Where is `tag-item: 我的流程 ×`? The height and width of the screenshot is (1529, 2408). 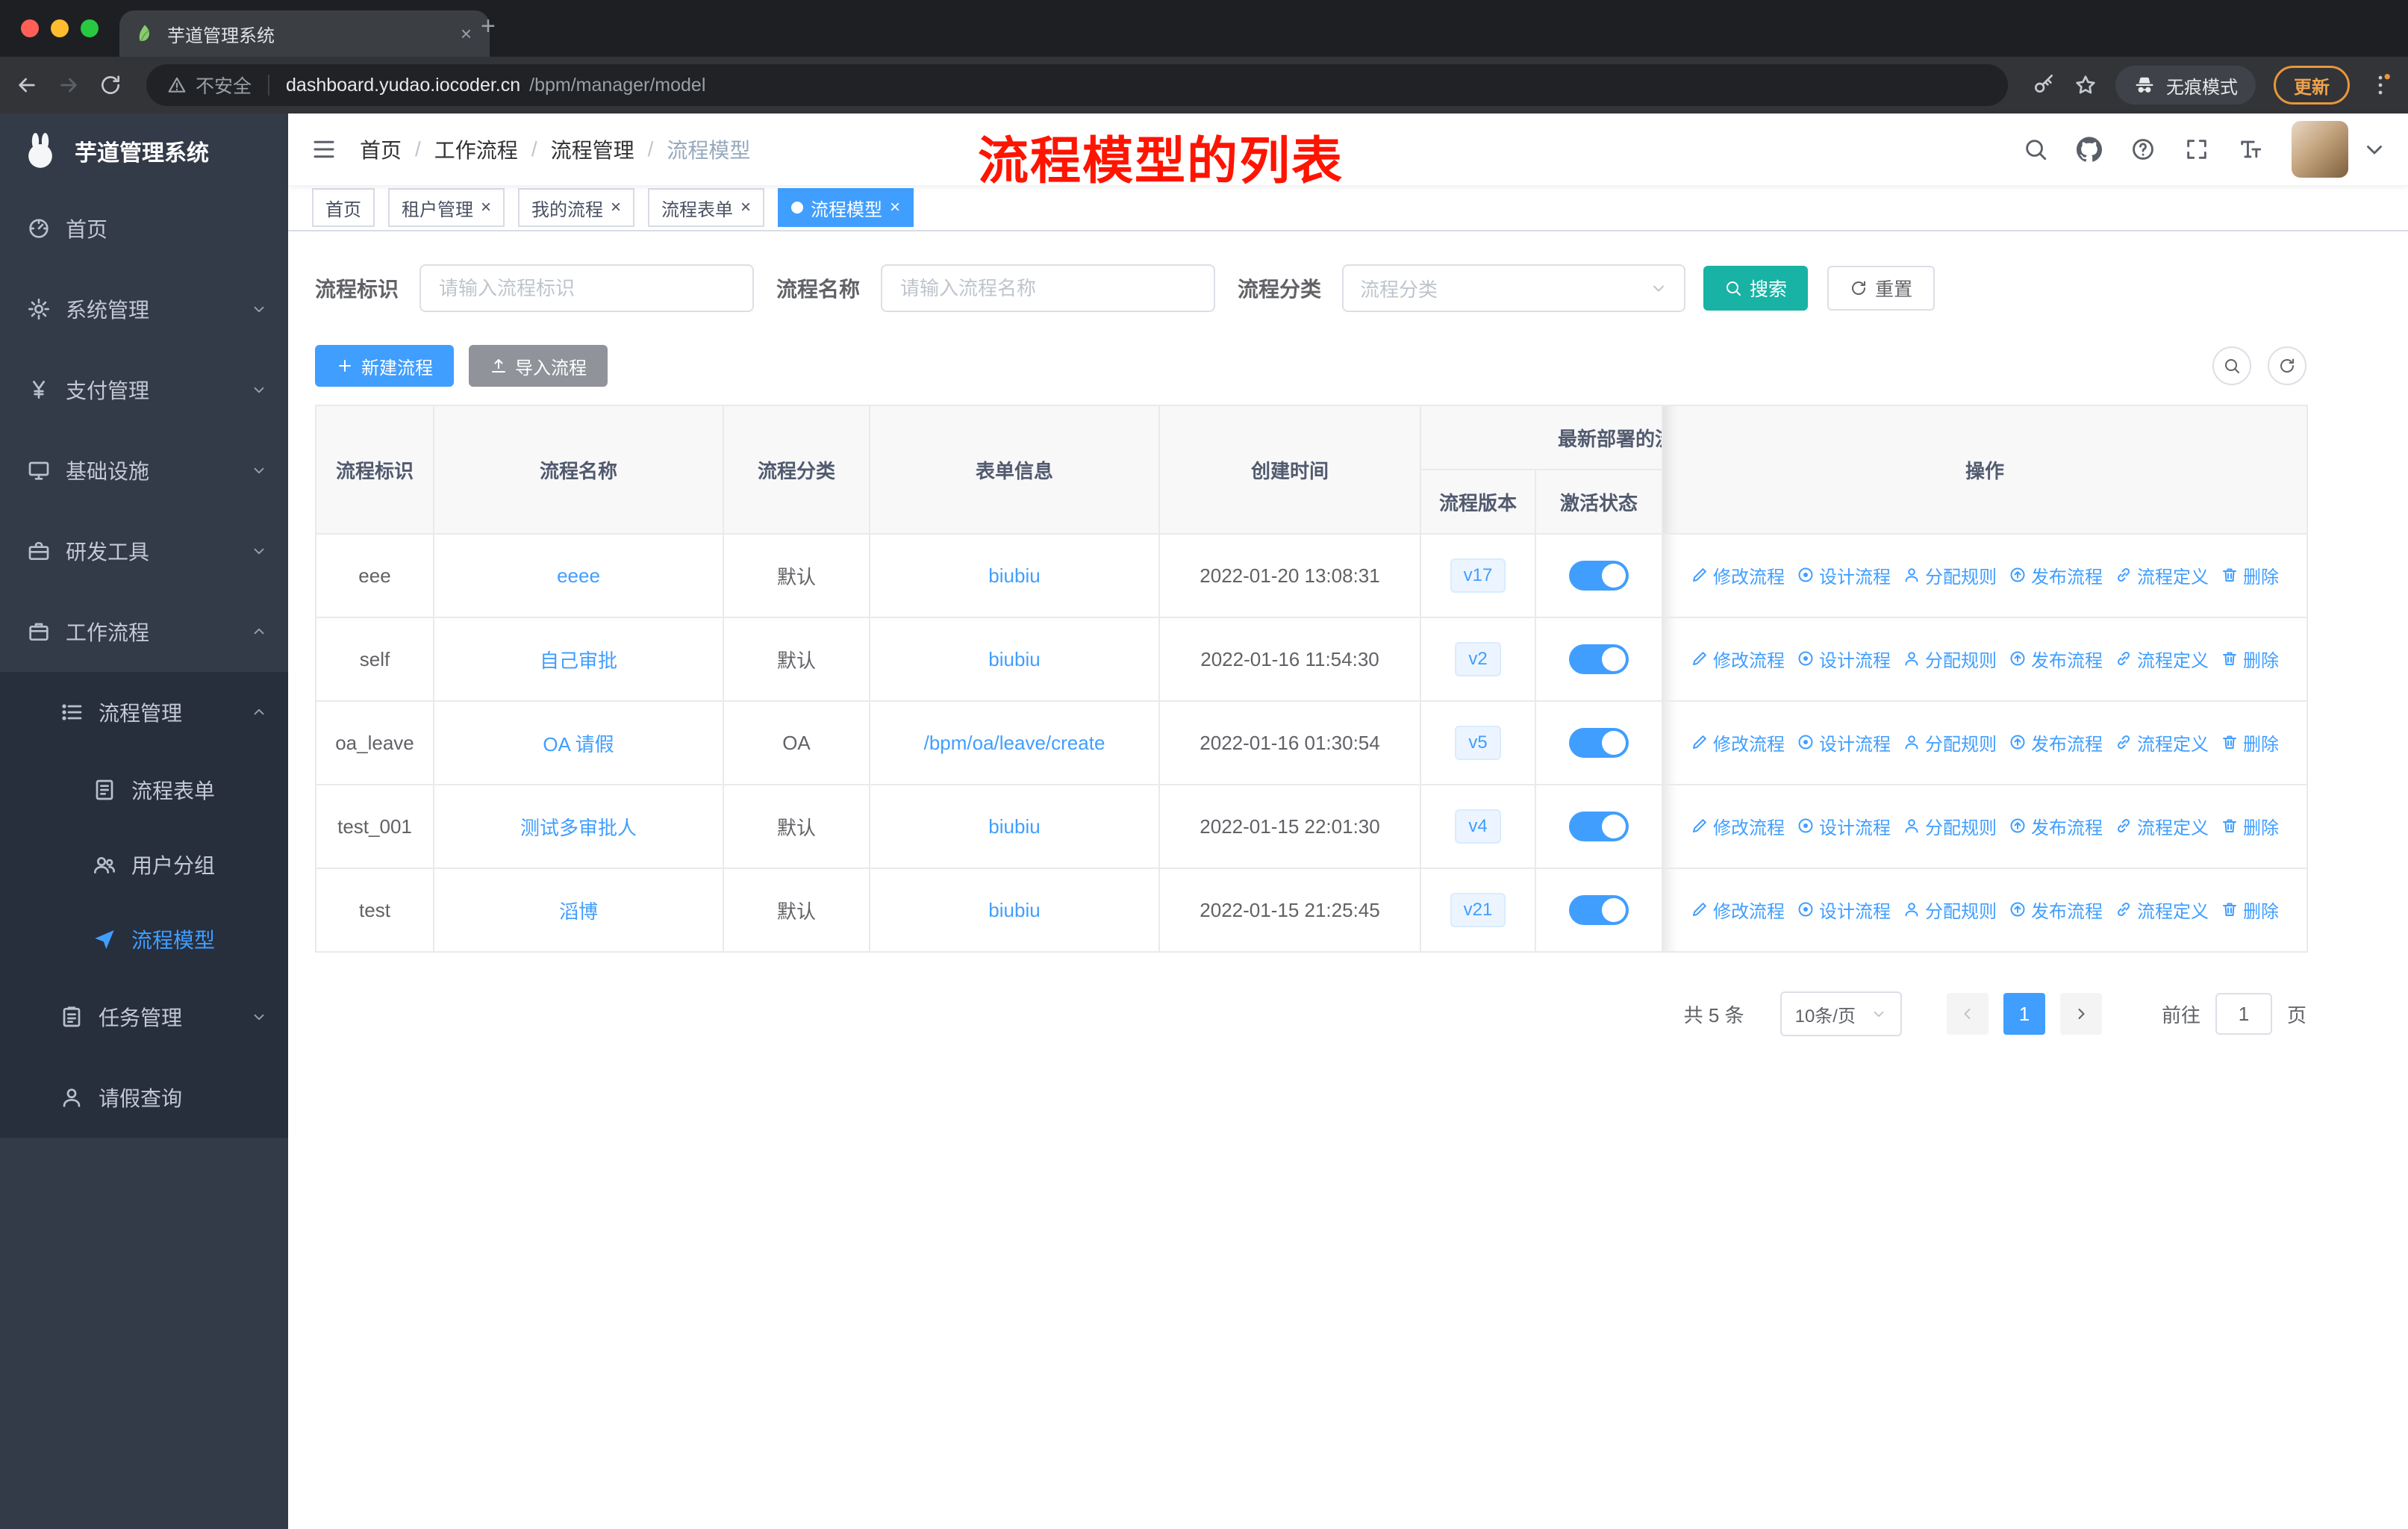 tag-item: 我的流程 × is located at coordinates (576, 207).